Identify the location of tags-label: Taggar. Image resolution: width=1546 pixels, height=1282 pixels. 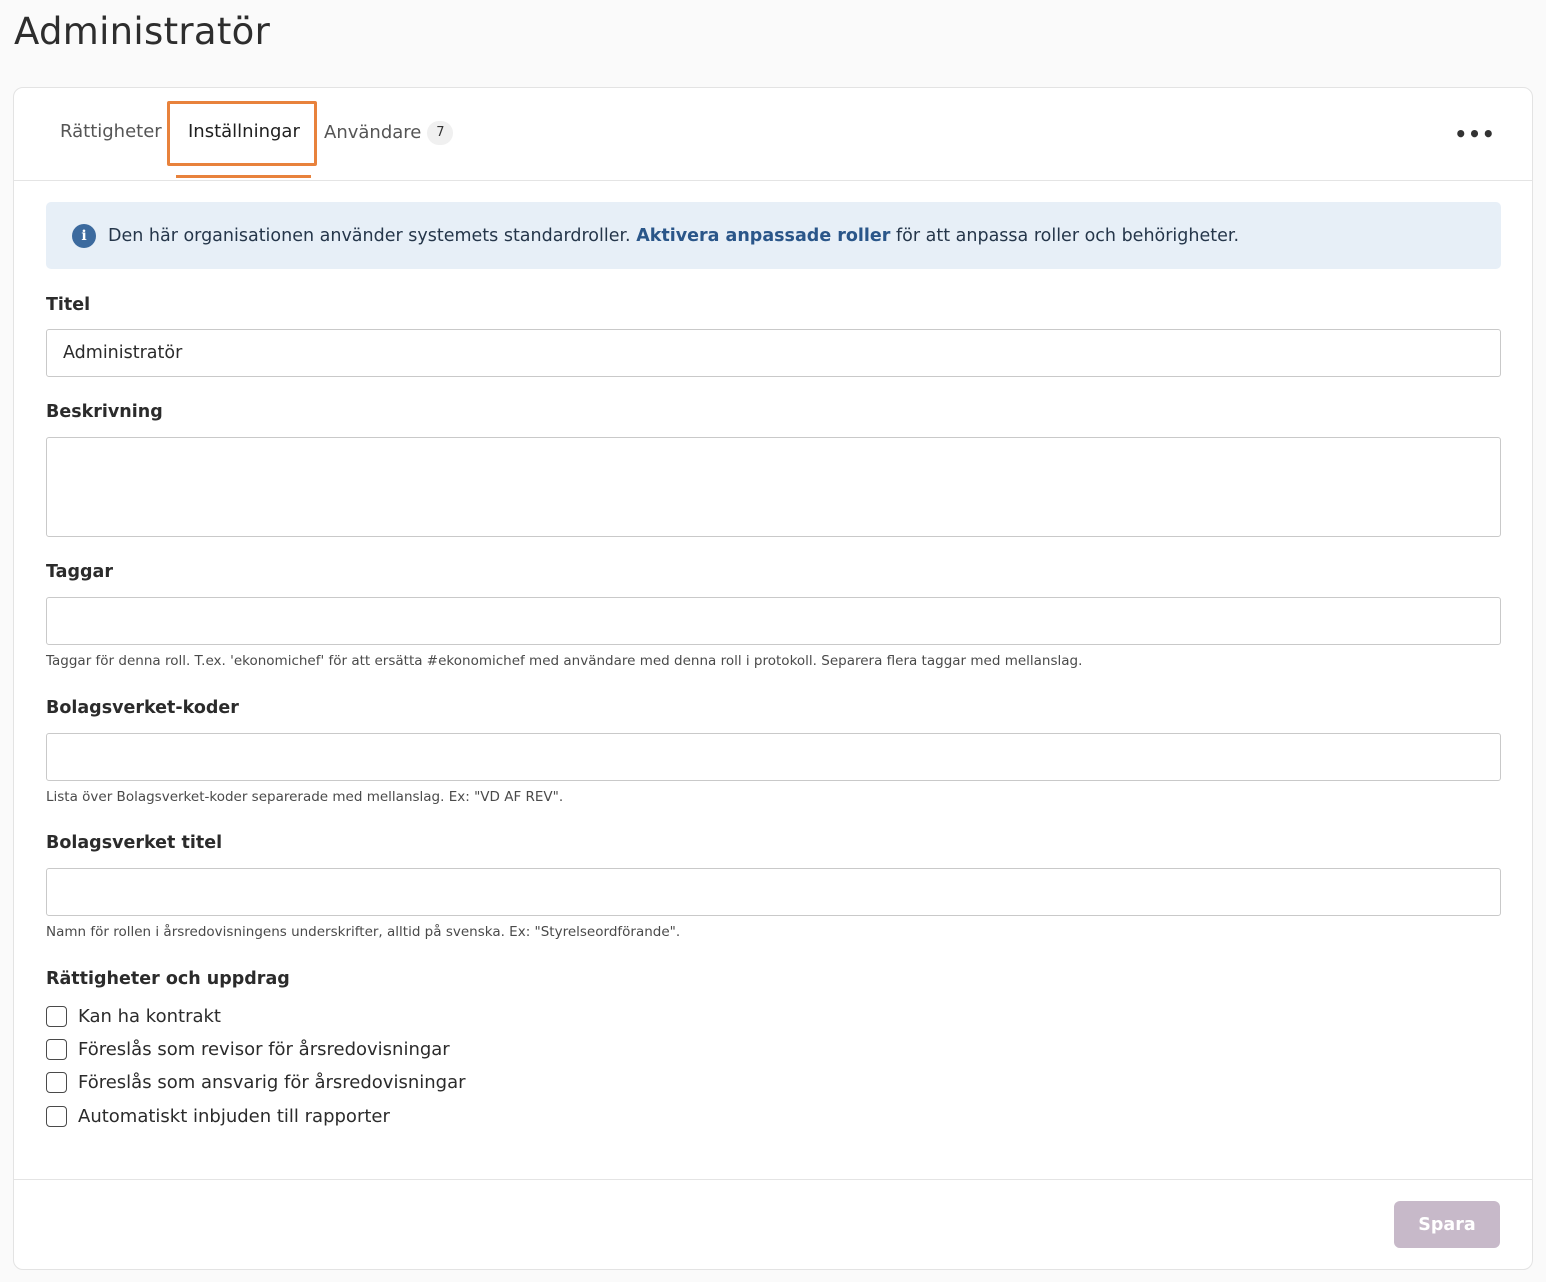
(79, 572).